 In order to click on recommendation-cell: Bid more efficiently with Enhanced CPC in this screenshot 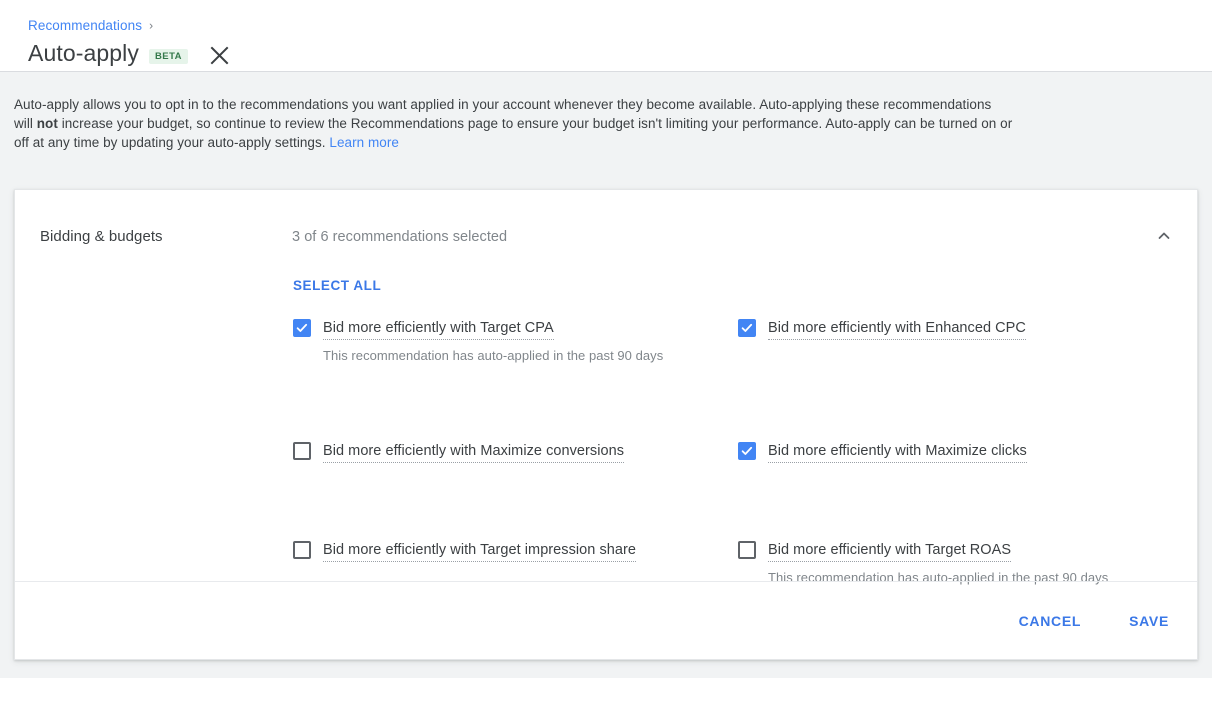, I will do `click(960, 341)`.